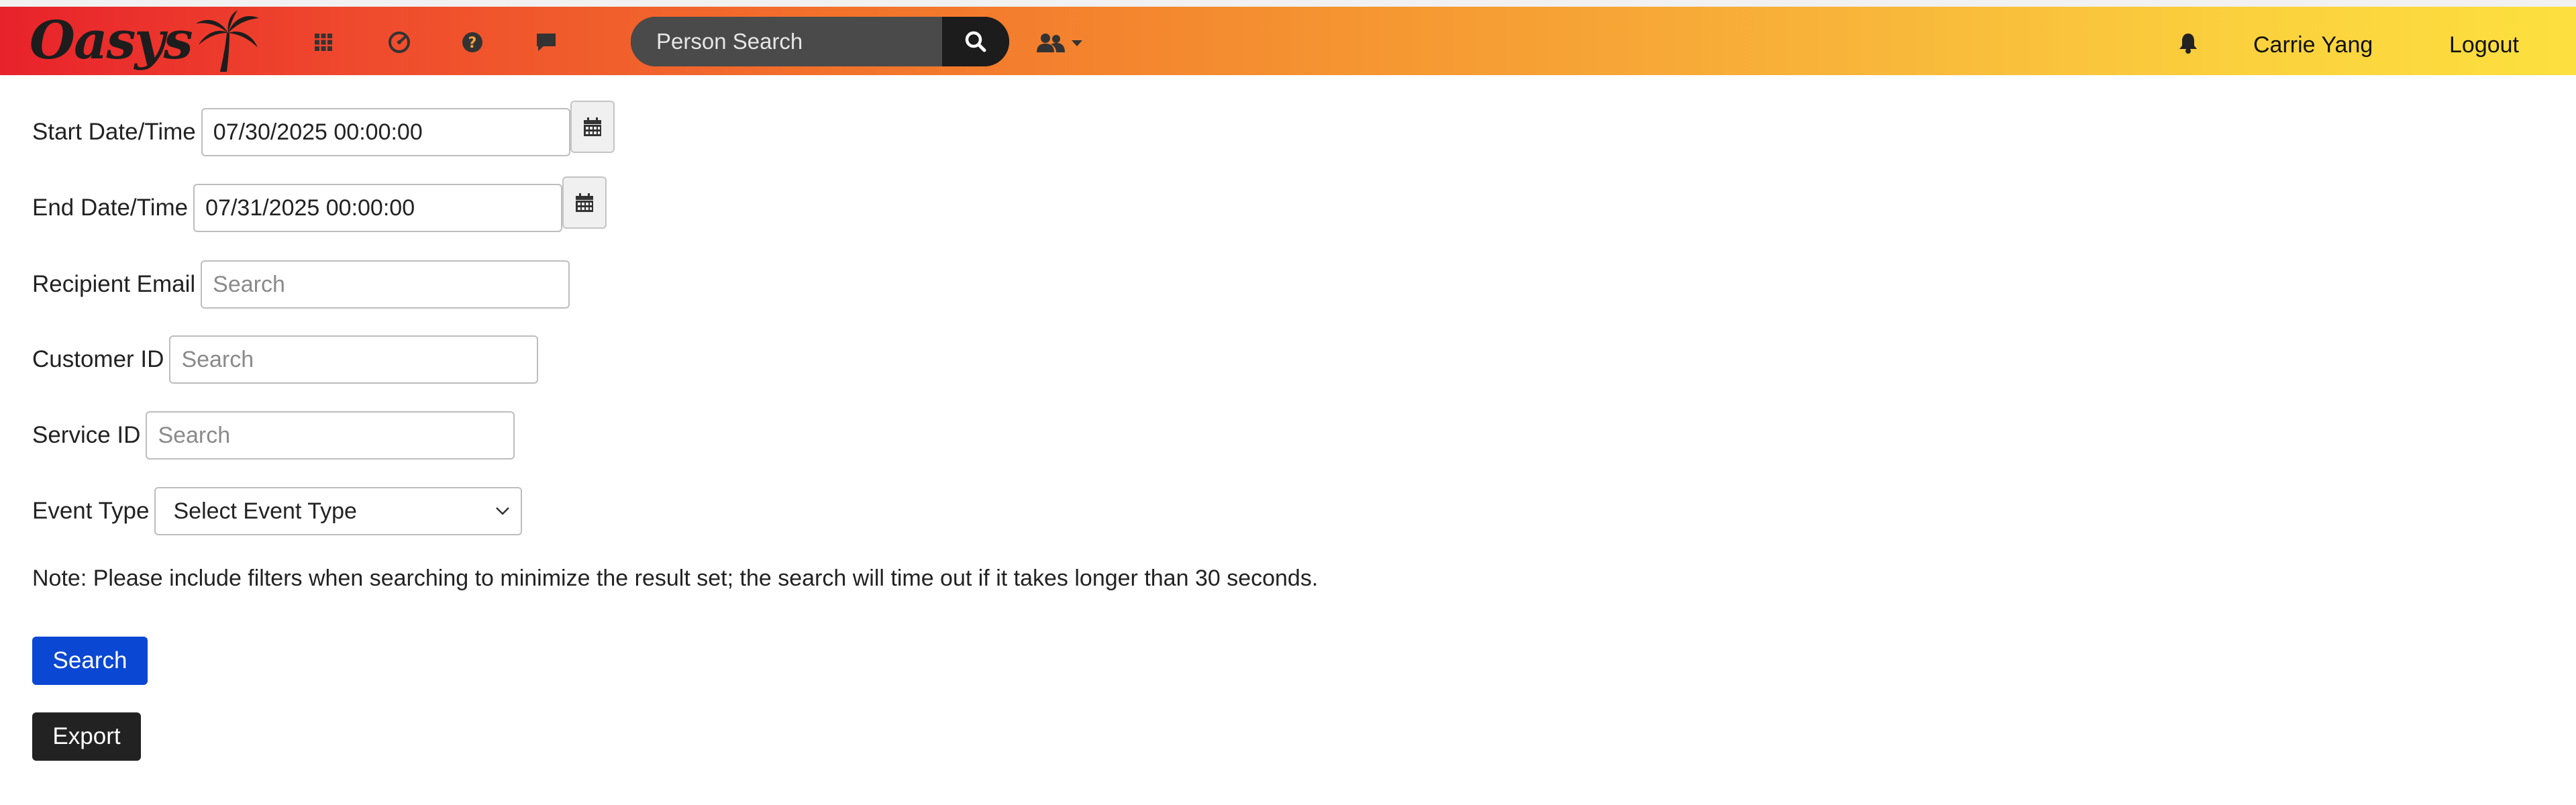 This screenshot has width=2576, height=805. I want to click on end-date-picker-button, so click(584, 202).